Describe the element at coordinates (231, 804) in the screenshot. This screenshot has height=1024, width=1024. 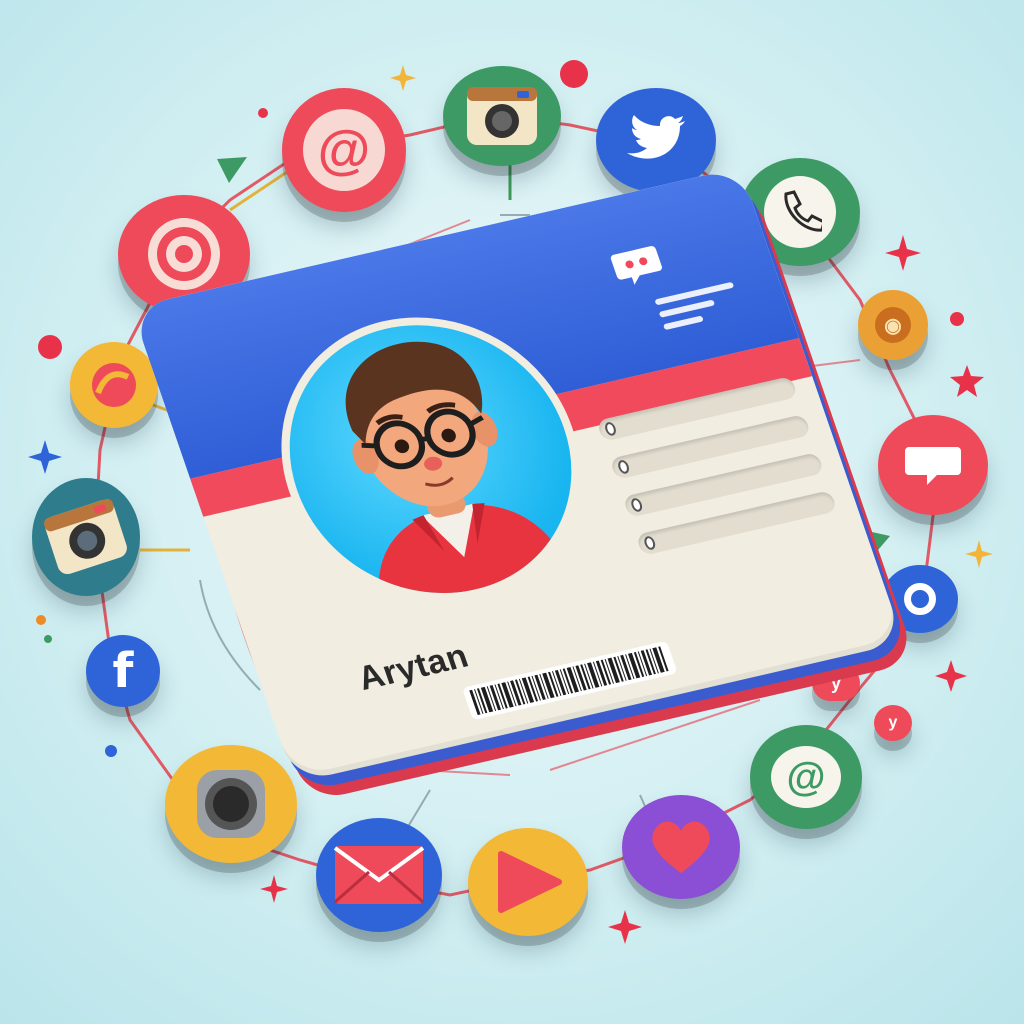
I see `camera-lens-icon` at that location.